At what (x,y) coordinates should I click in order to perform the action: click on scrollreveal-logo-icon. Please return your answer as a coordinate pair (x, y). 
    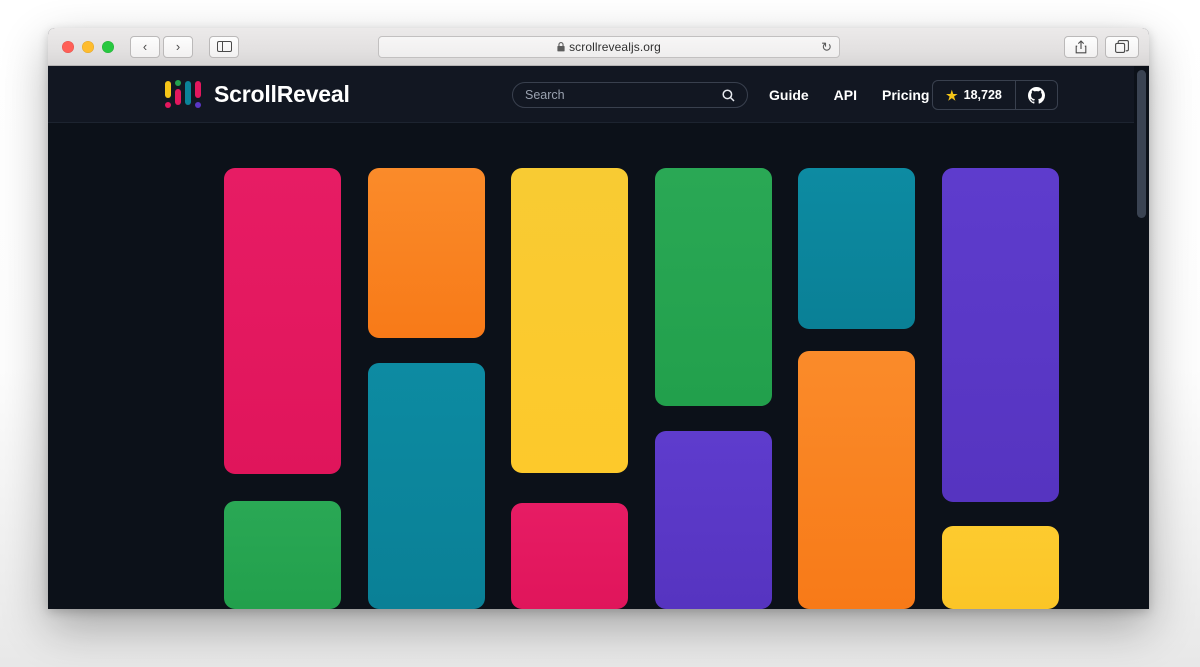
    Looking at the image, I should click on (183, 94).